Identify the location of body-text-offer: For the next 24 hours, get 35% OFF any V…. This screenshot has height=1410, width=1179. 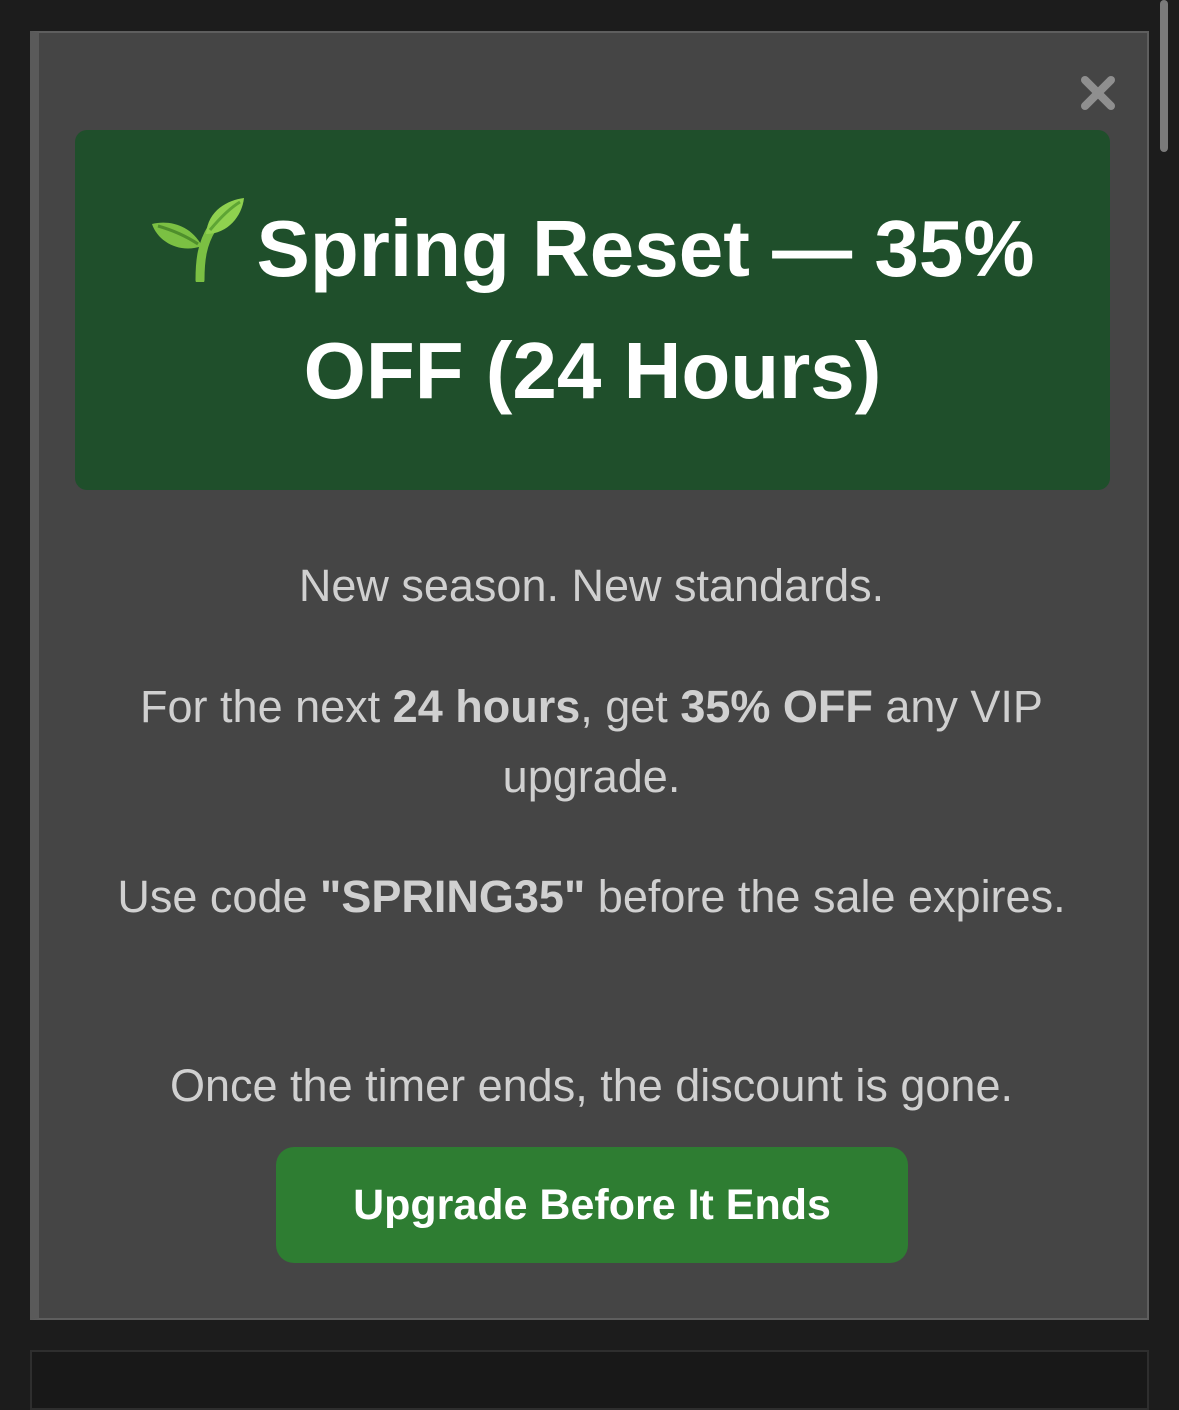
(591, 742).